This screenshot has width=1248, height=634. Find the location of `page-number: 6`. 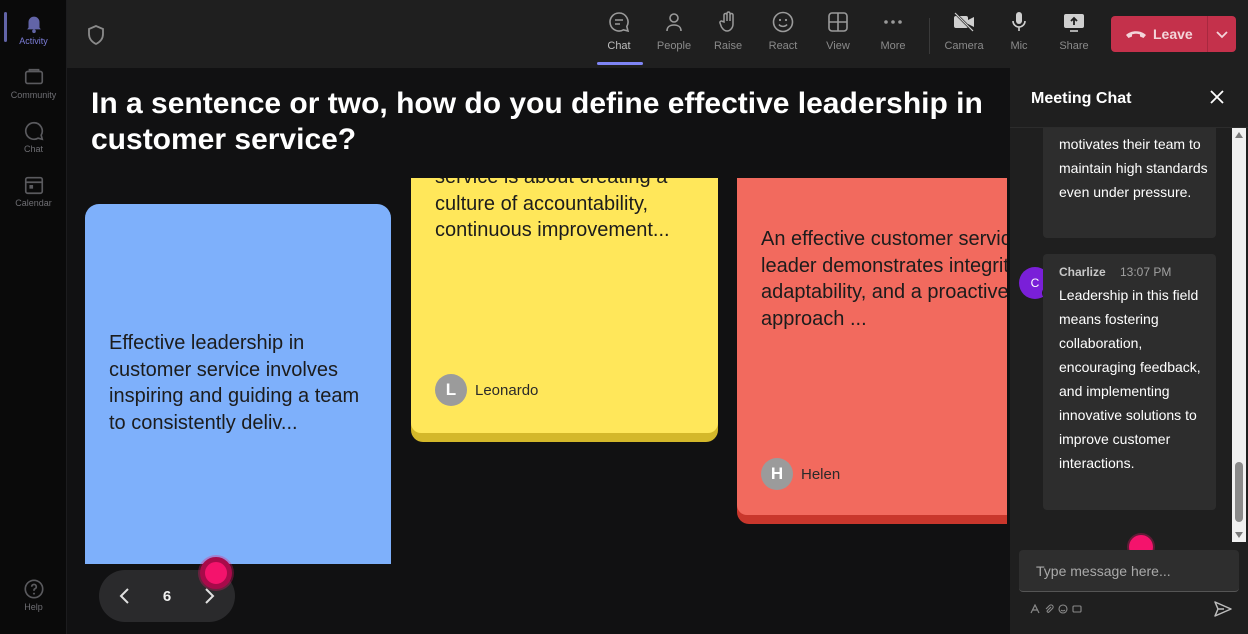

page-number: 6 is located at coordinates (167, 596).